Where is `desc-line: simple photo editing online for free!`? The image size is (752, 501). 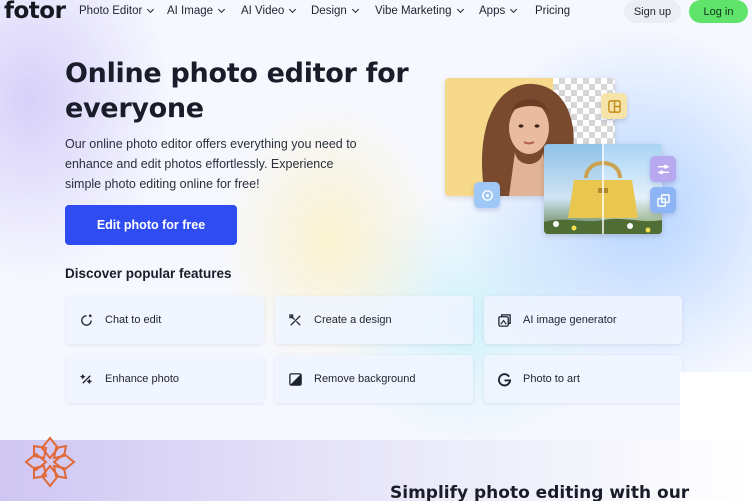
desc-line: simple photo editing online for free! is located at coordinates (162, 184).